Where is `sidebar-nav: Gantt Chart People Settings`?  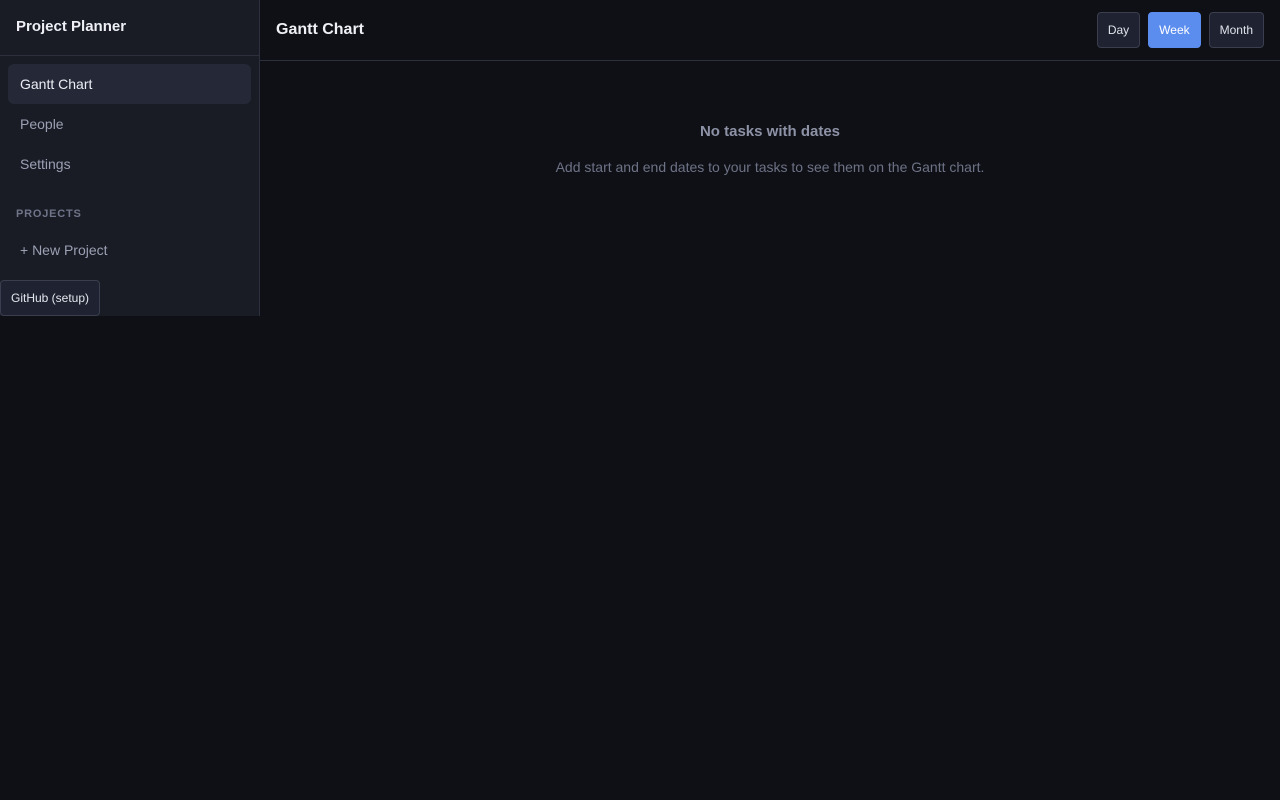 sidebar-nav: Gantt Chart People Settings is located at coordinates (129, 120).